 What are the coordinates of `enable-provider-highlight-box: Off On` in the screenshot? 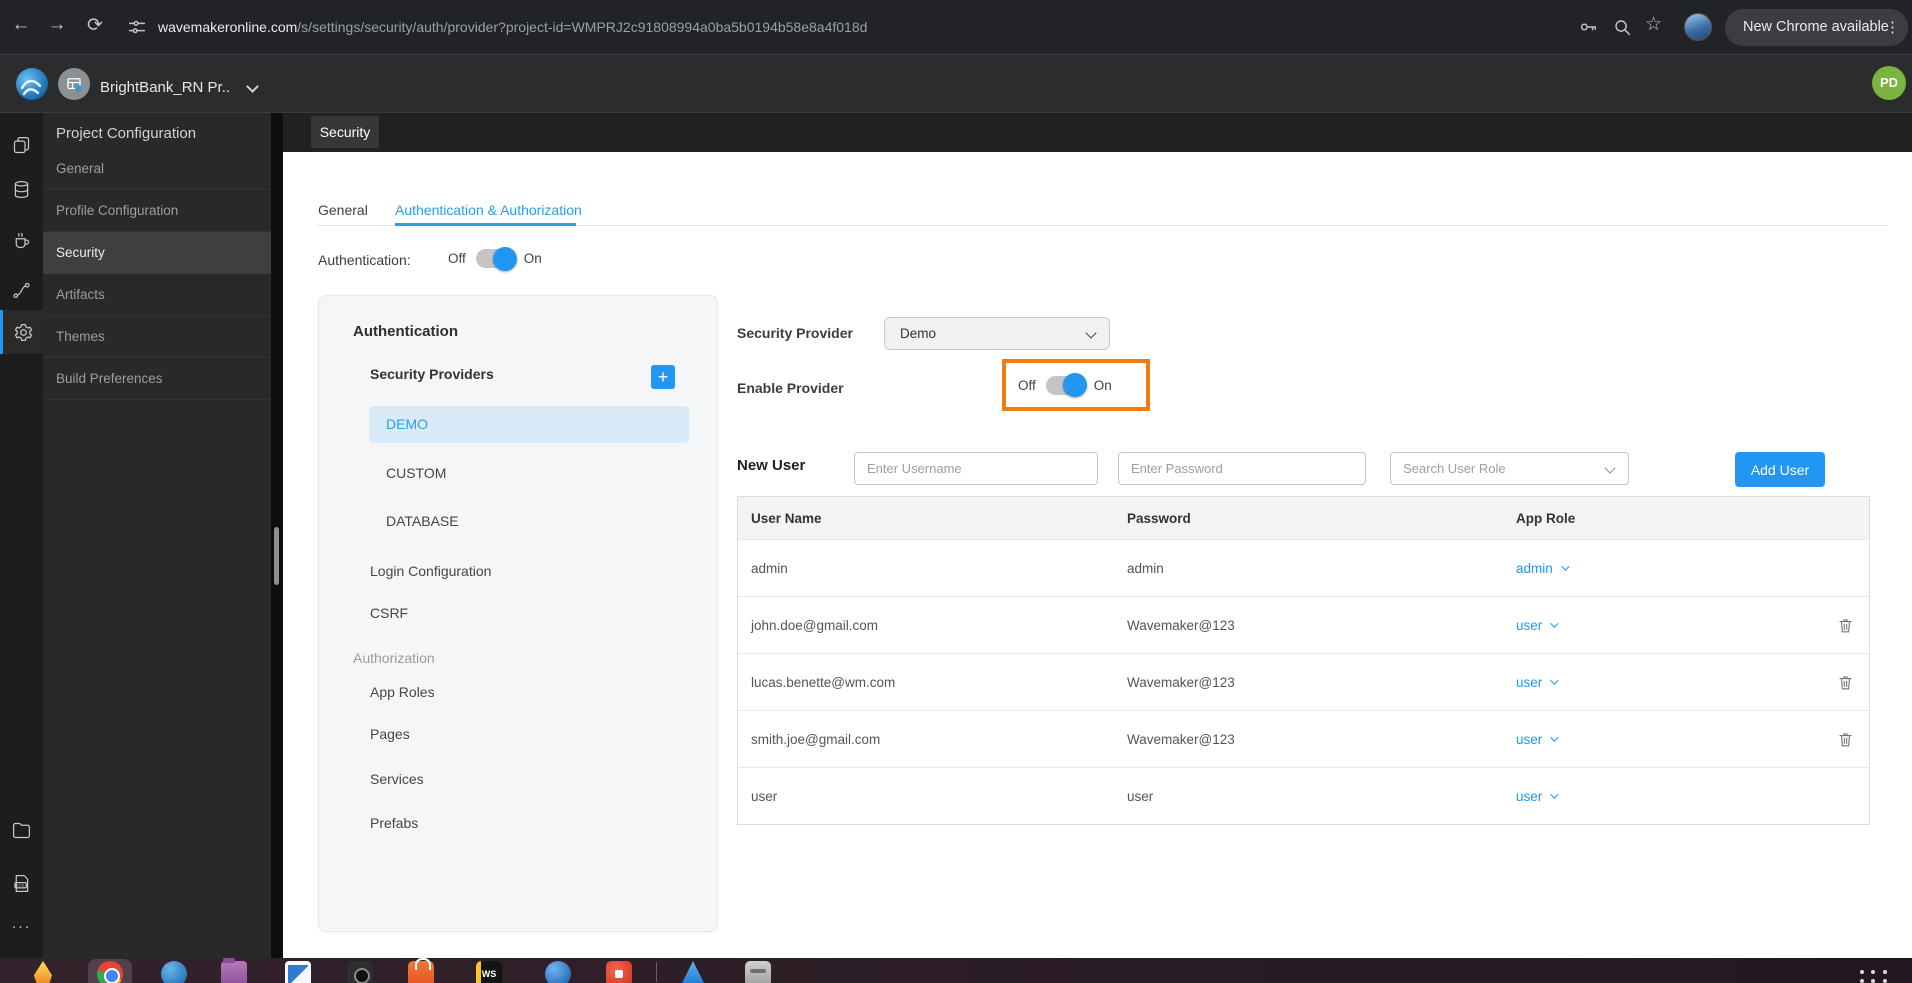 It's located at (1076, 385).